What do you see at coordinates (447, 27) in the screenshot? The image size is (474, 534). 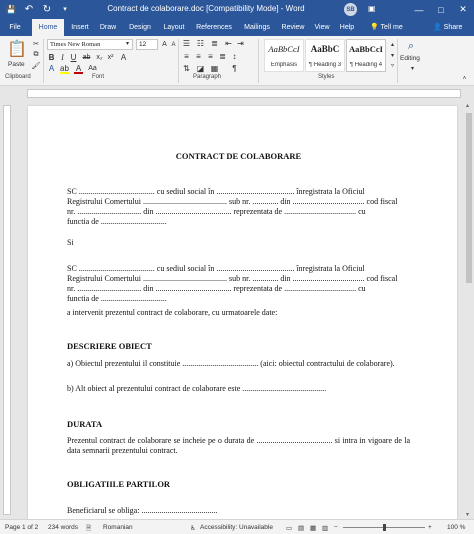 I see `share-button: 👤 Share` at bounding box center [447, 27].